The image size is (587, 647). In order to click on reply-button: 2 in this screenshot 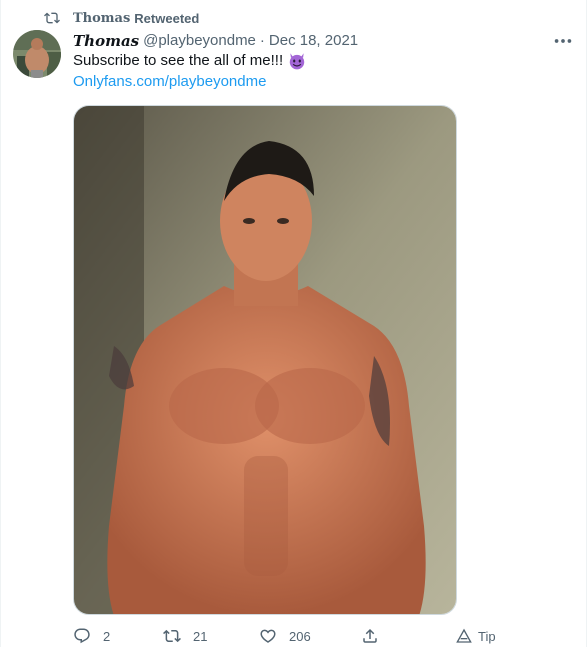, I will do `click(91, 636)`.